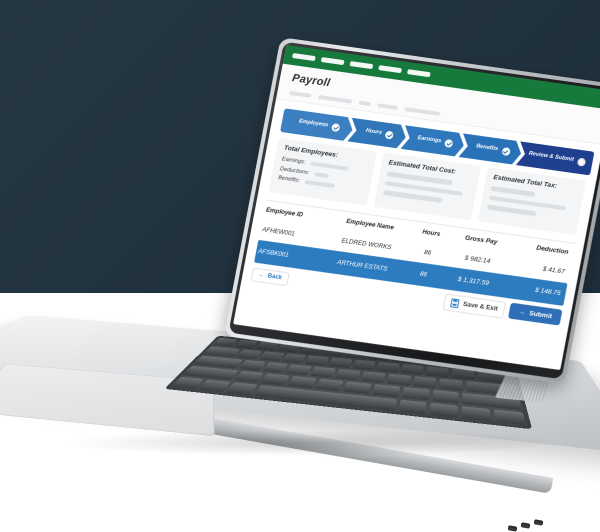 The height and width of the screenshot is (532, 600). I want to click on cell-gross-pay: $ 1,317.59, so click(473, 281).